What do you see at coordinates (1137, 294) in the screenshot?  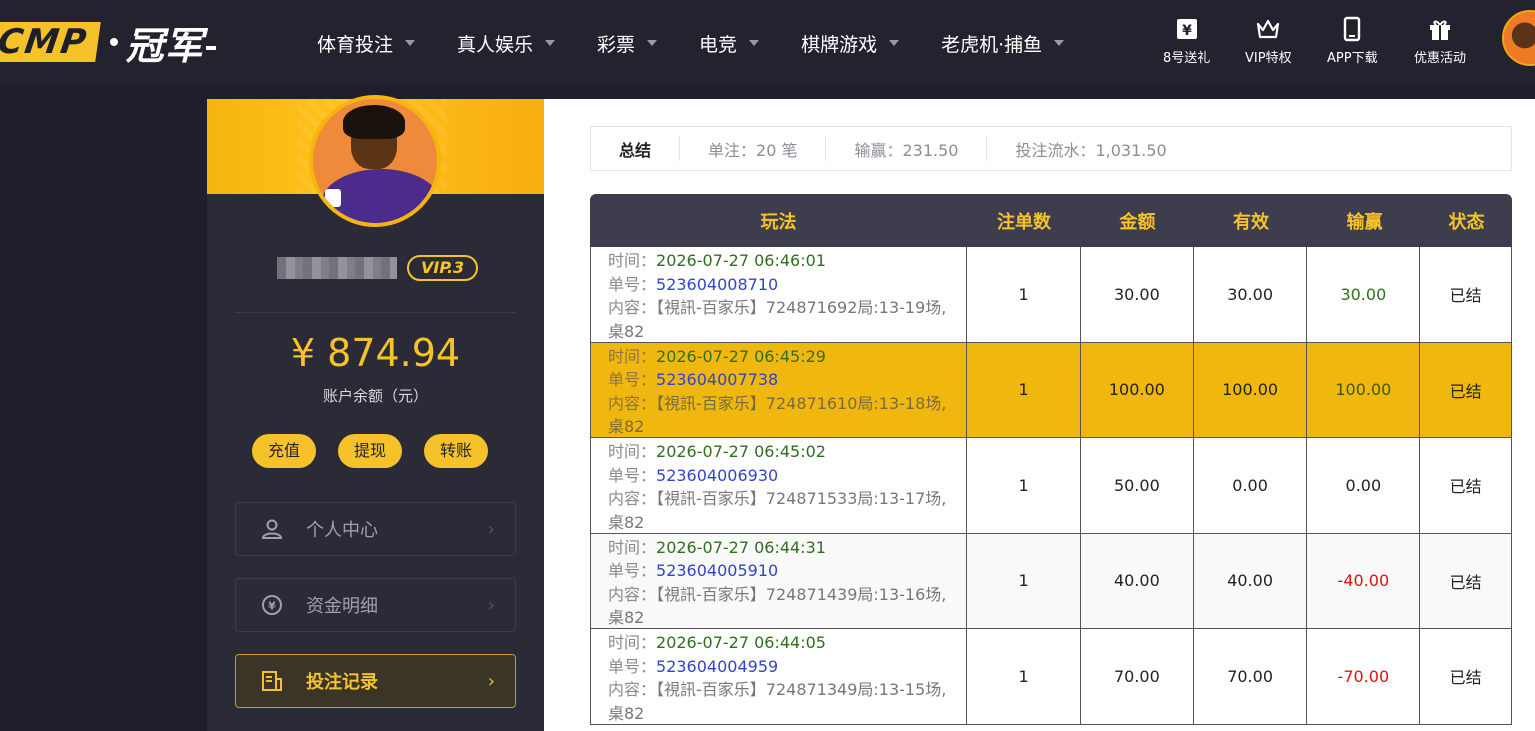 I see `bet-amount: 30.00` at bounding box center [1137, 294].